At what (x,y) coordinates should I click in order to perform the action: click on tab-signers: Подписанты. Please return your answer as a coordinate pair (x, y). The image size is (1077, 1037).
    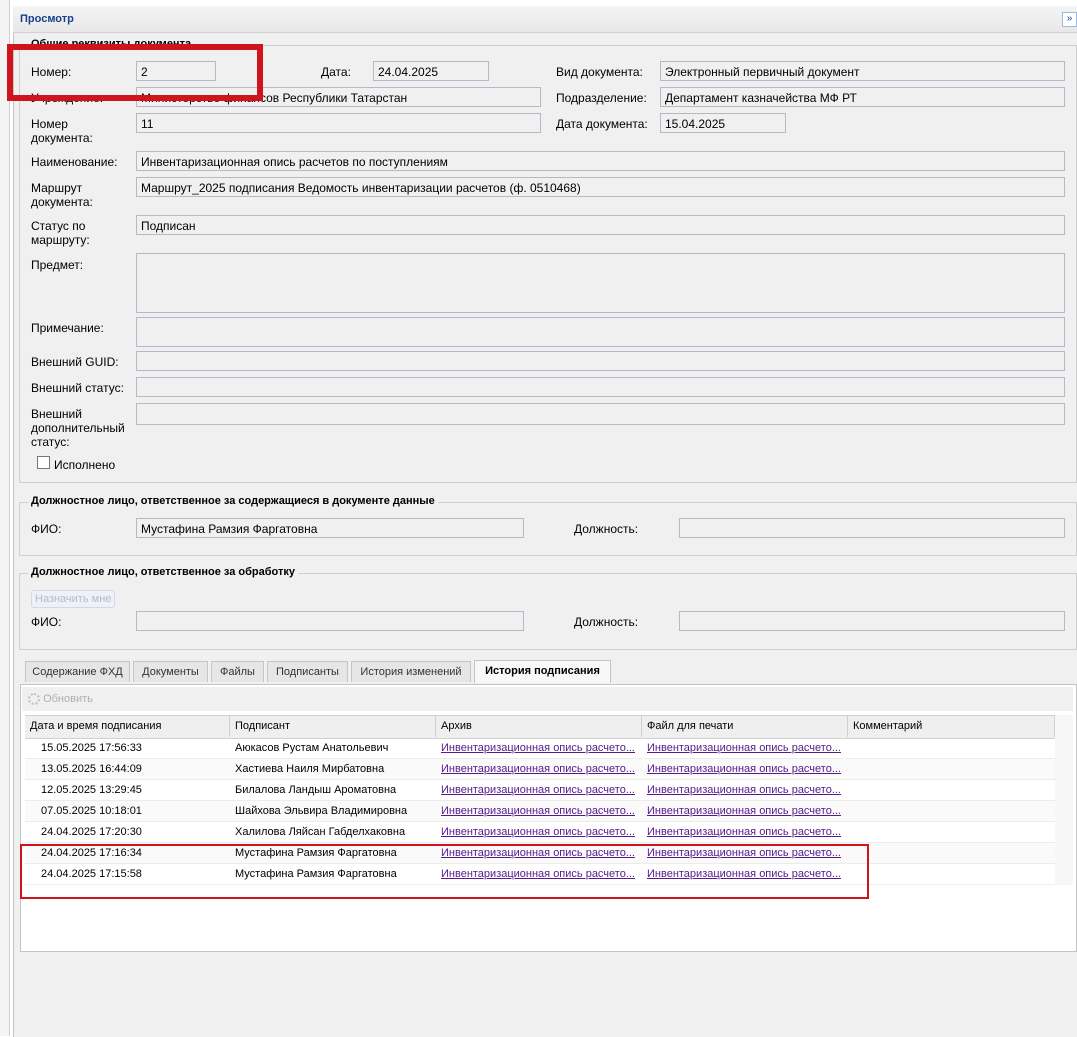
    Looking at the image, I should click on (307, 671).